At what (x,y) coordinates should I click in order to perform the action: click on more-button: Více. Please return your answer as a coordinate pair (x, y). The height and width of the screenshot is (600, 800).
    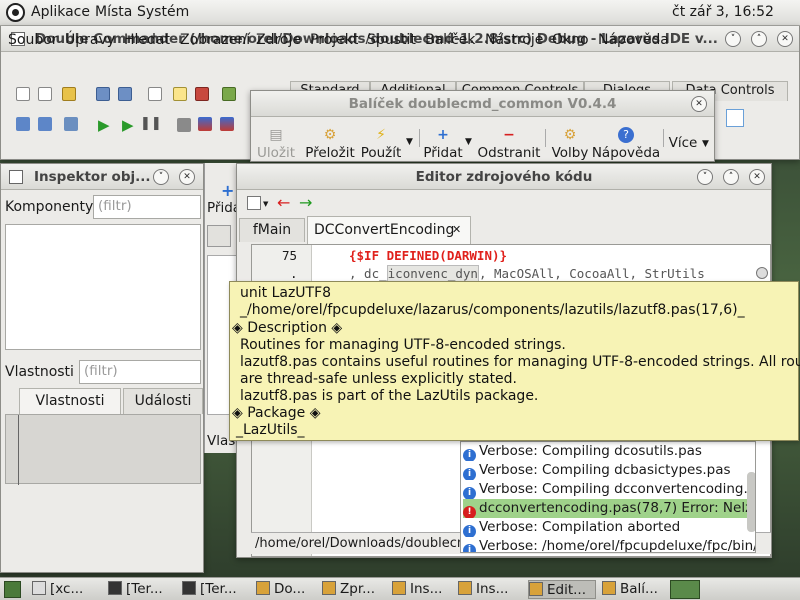
    Looking at the image, I should click on (683, 143).